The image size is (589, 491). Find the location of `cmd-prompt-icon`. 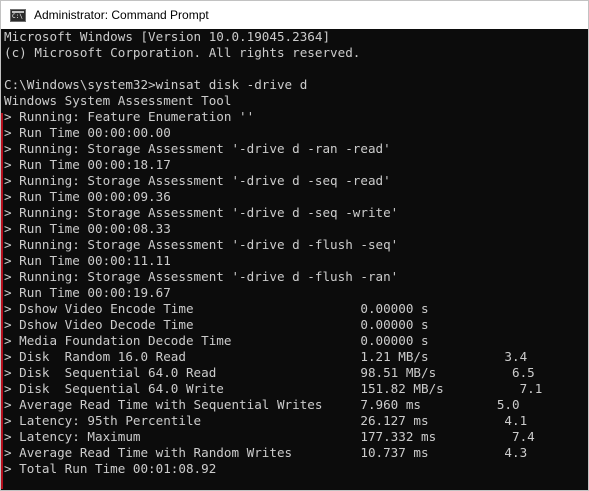

cmd-prompt-icon is located at coordinates (18, 15).